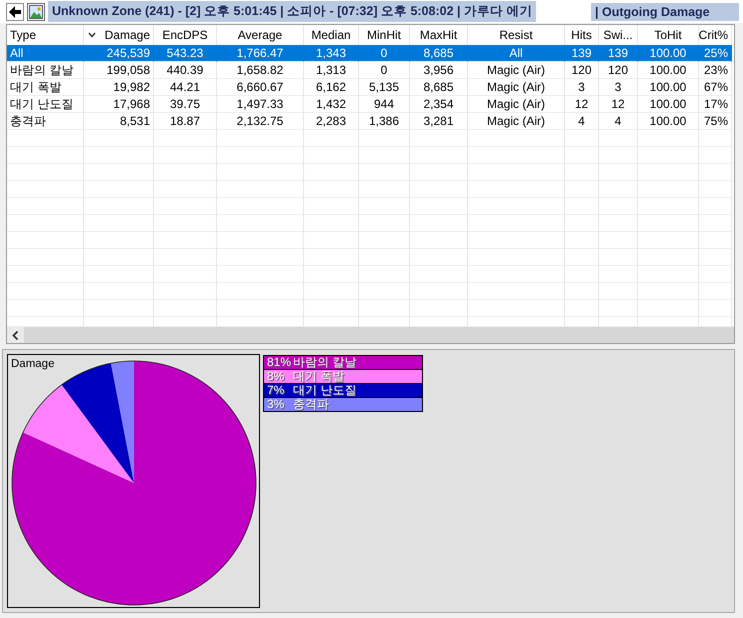 The height and width of the screenshot is (618, 743). I want to click on table-cell: 19,982, so click(119, 87).